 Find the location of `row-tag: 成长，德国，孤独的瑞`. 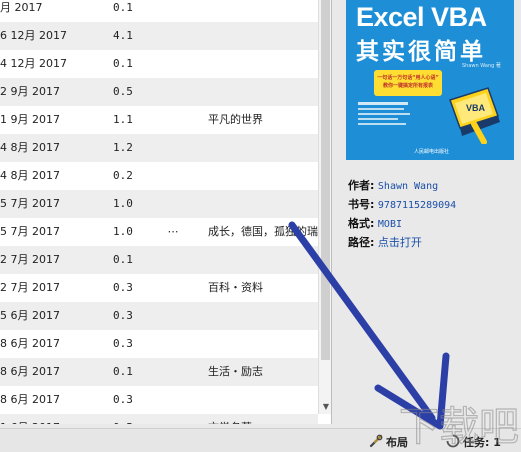

row-tag: 成长，德国，孤独的瑞 is located at coordinates (263, 231).